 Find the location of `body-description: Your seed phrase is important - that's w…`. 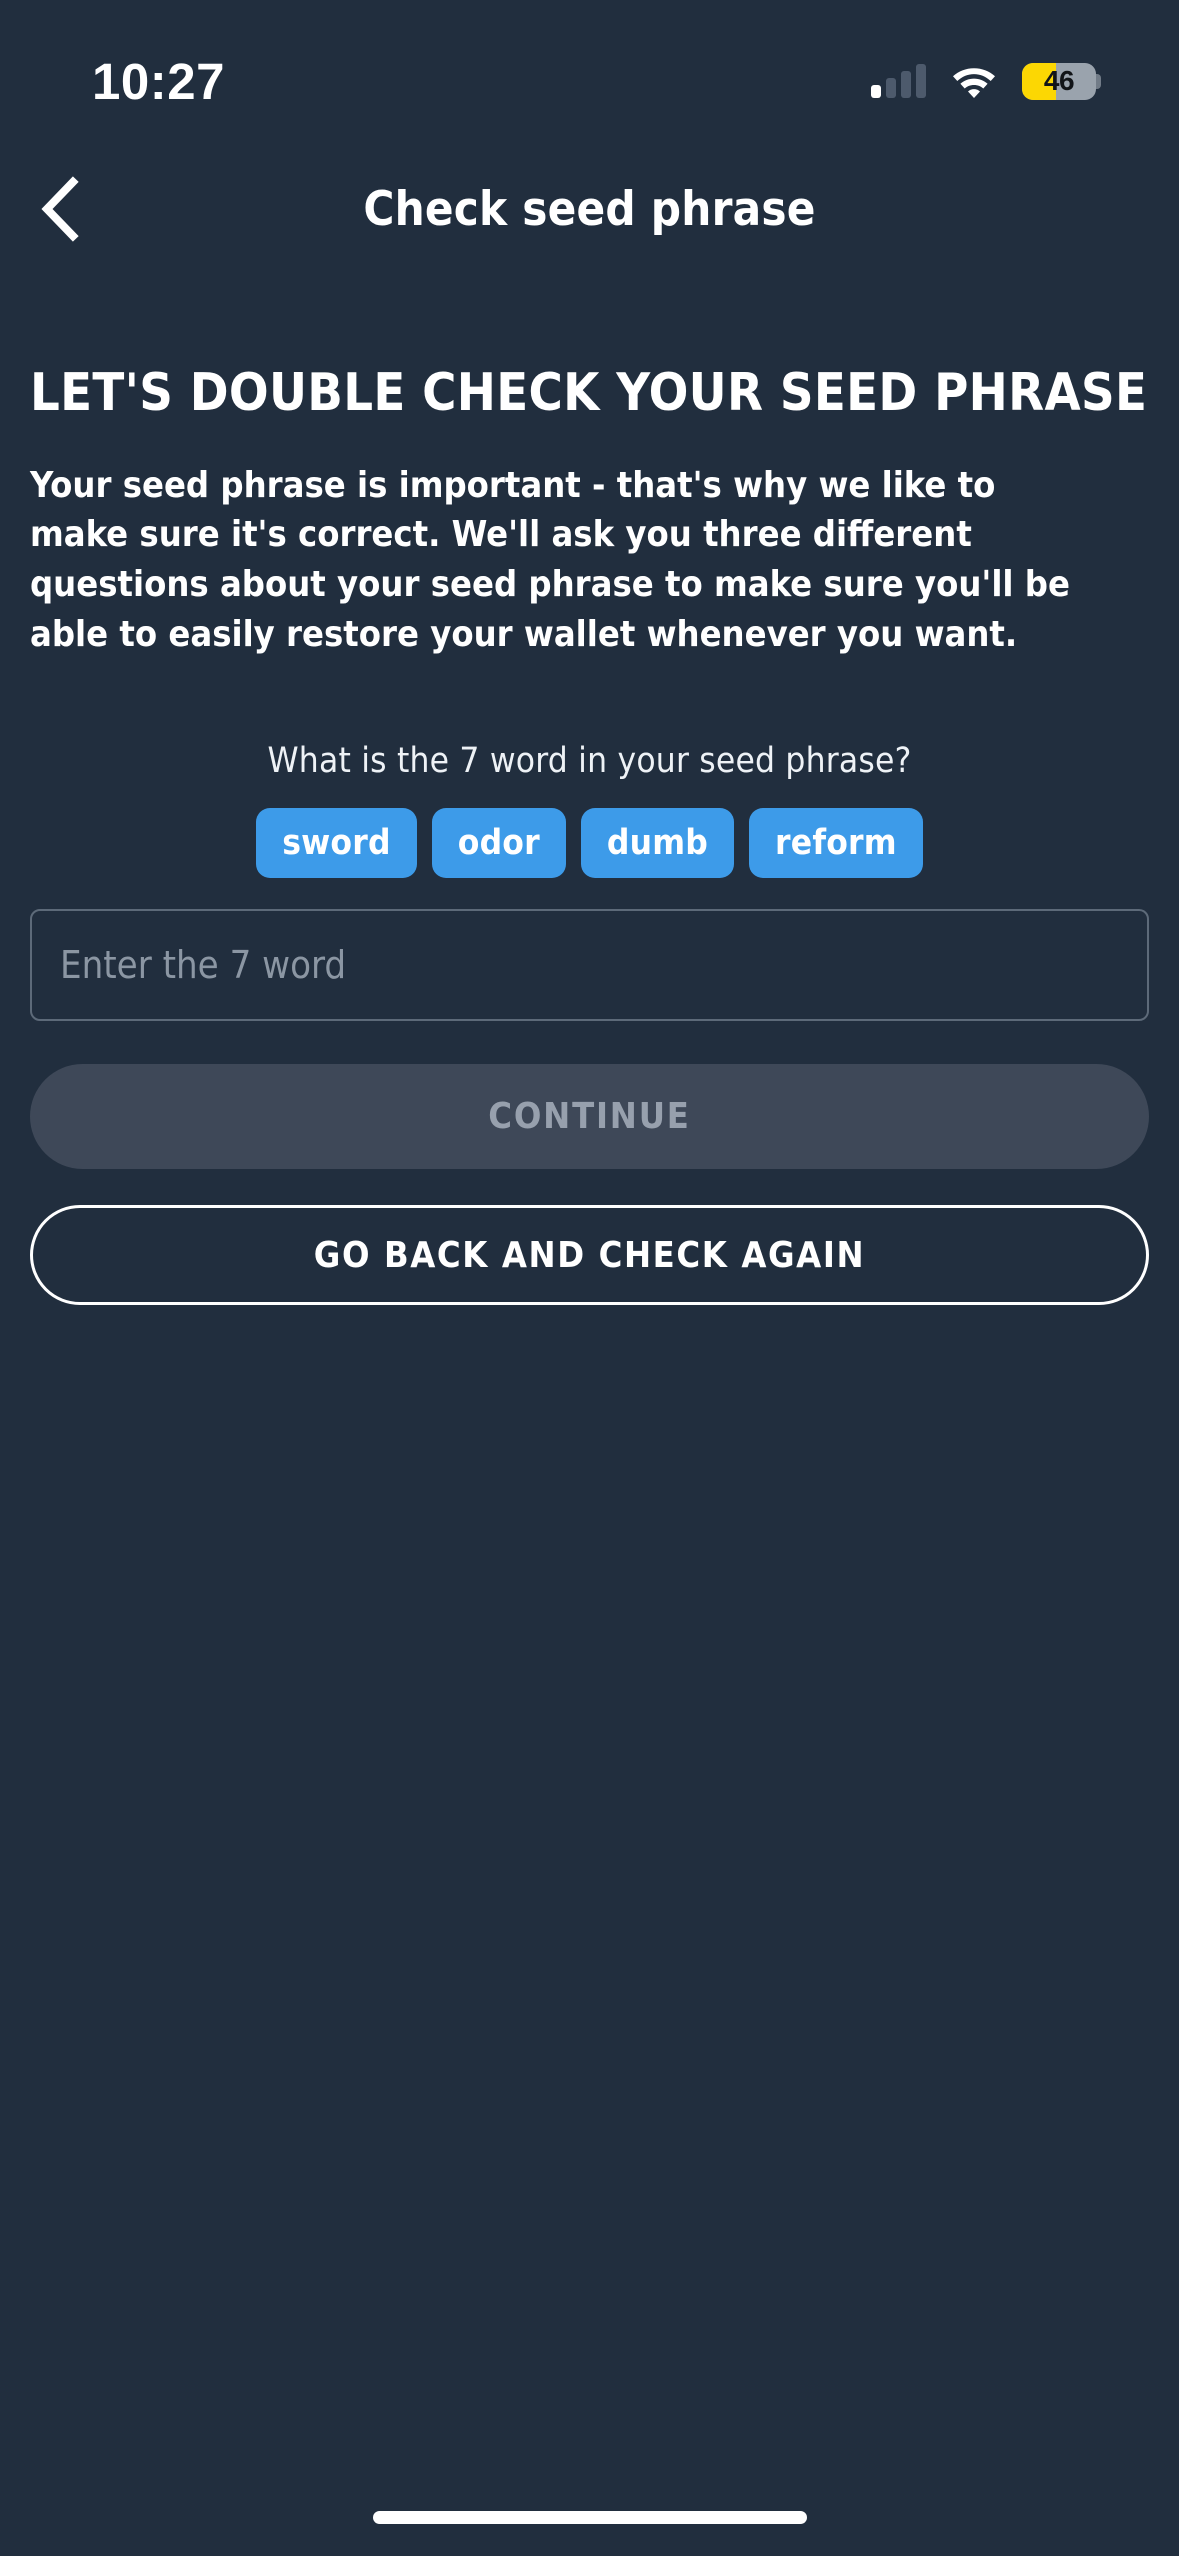

body-description: Your seed phrase is important - that's w… is located at coordinates (550, 559).